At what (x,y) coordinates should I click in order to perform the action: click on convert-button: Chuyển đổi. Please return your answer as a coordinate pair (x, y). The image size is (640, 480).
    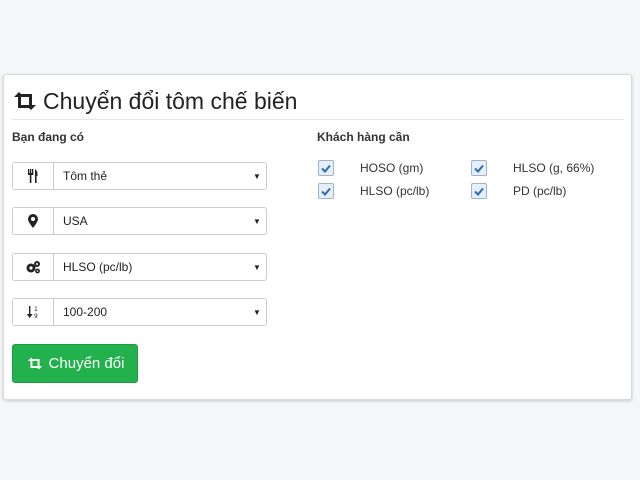
    Looking at the image, I should click on (75, 363).